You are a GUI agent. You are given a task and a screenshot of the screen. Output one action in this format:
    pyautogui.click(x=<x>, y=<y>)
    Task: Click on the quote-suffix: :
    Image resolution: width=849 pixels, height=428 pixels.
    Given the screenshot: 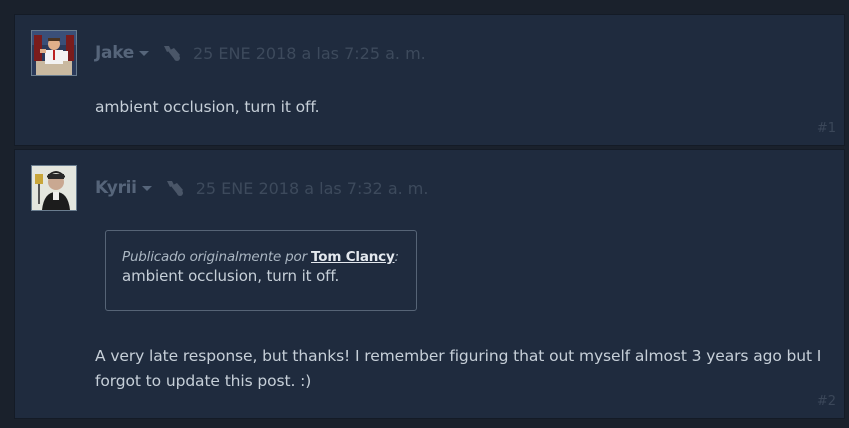 What is the action you would take?
    pyautogui.click(x=397, y=257)
    